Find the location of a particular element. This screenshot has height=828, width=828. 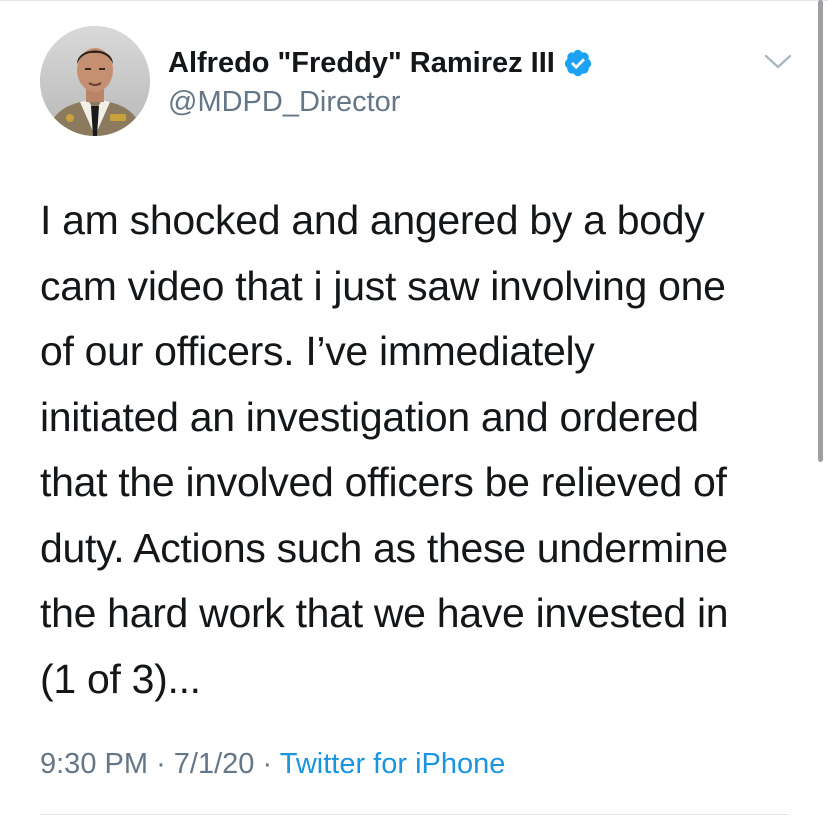

profile-photo-icon is located at coordinates (95, 81).